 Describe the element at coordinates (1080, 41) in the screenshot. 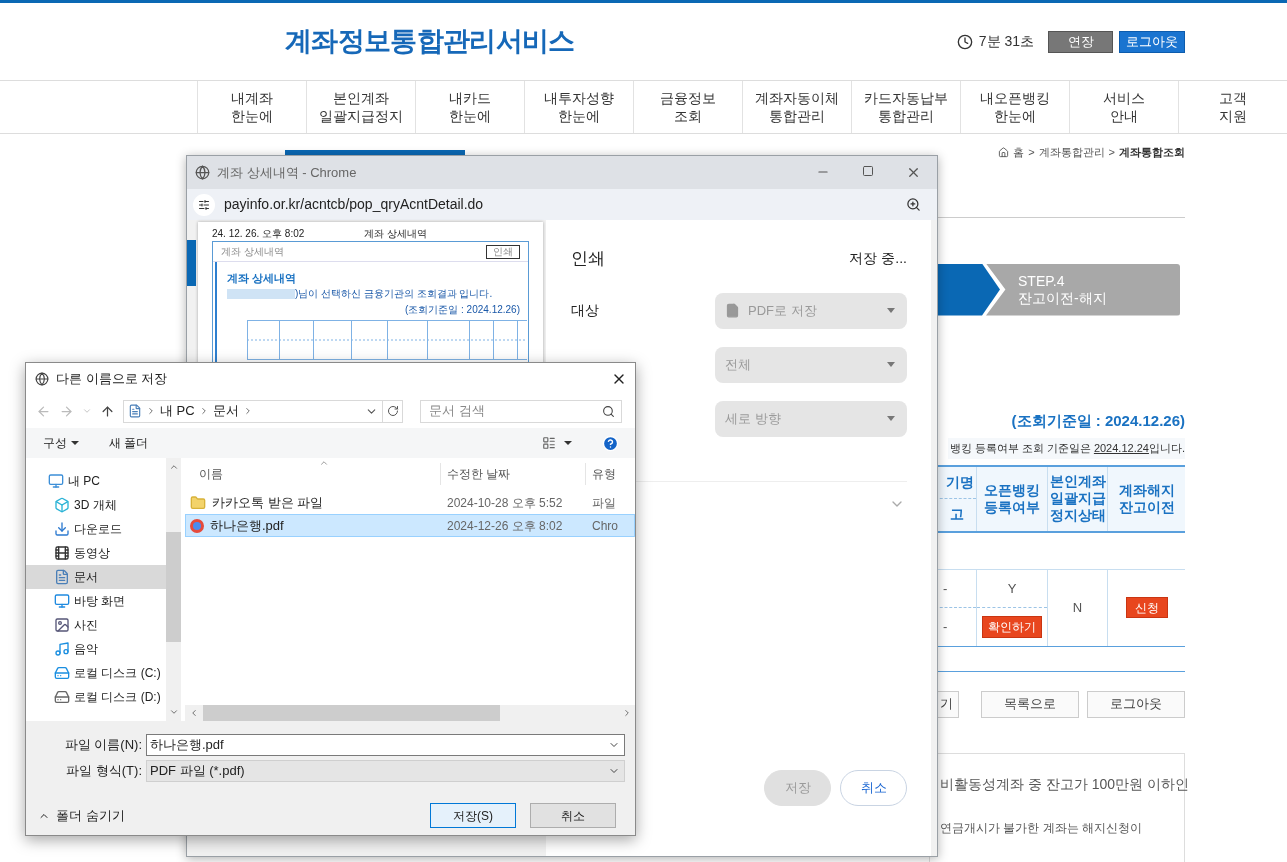

I see `extend-button: 연장` at that location.